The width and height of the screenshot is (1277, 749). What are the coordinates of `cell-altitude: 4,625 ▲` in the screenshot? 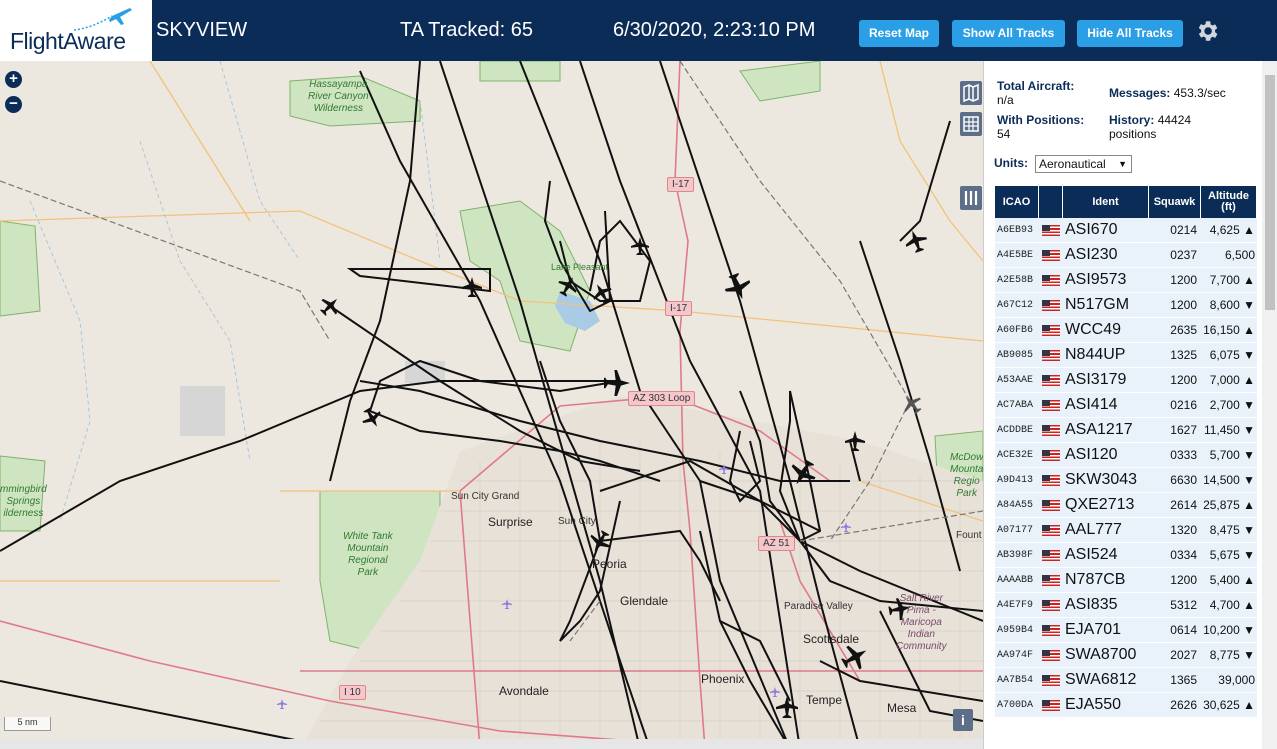 It's located at (1232, 230).